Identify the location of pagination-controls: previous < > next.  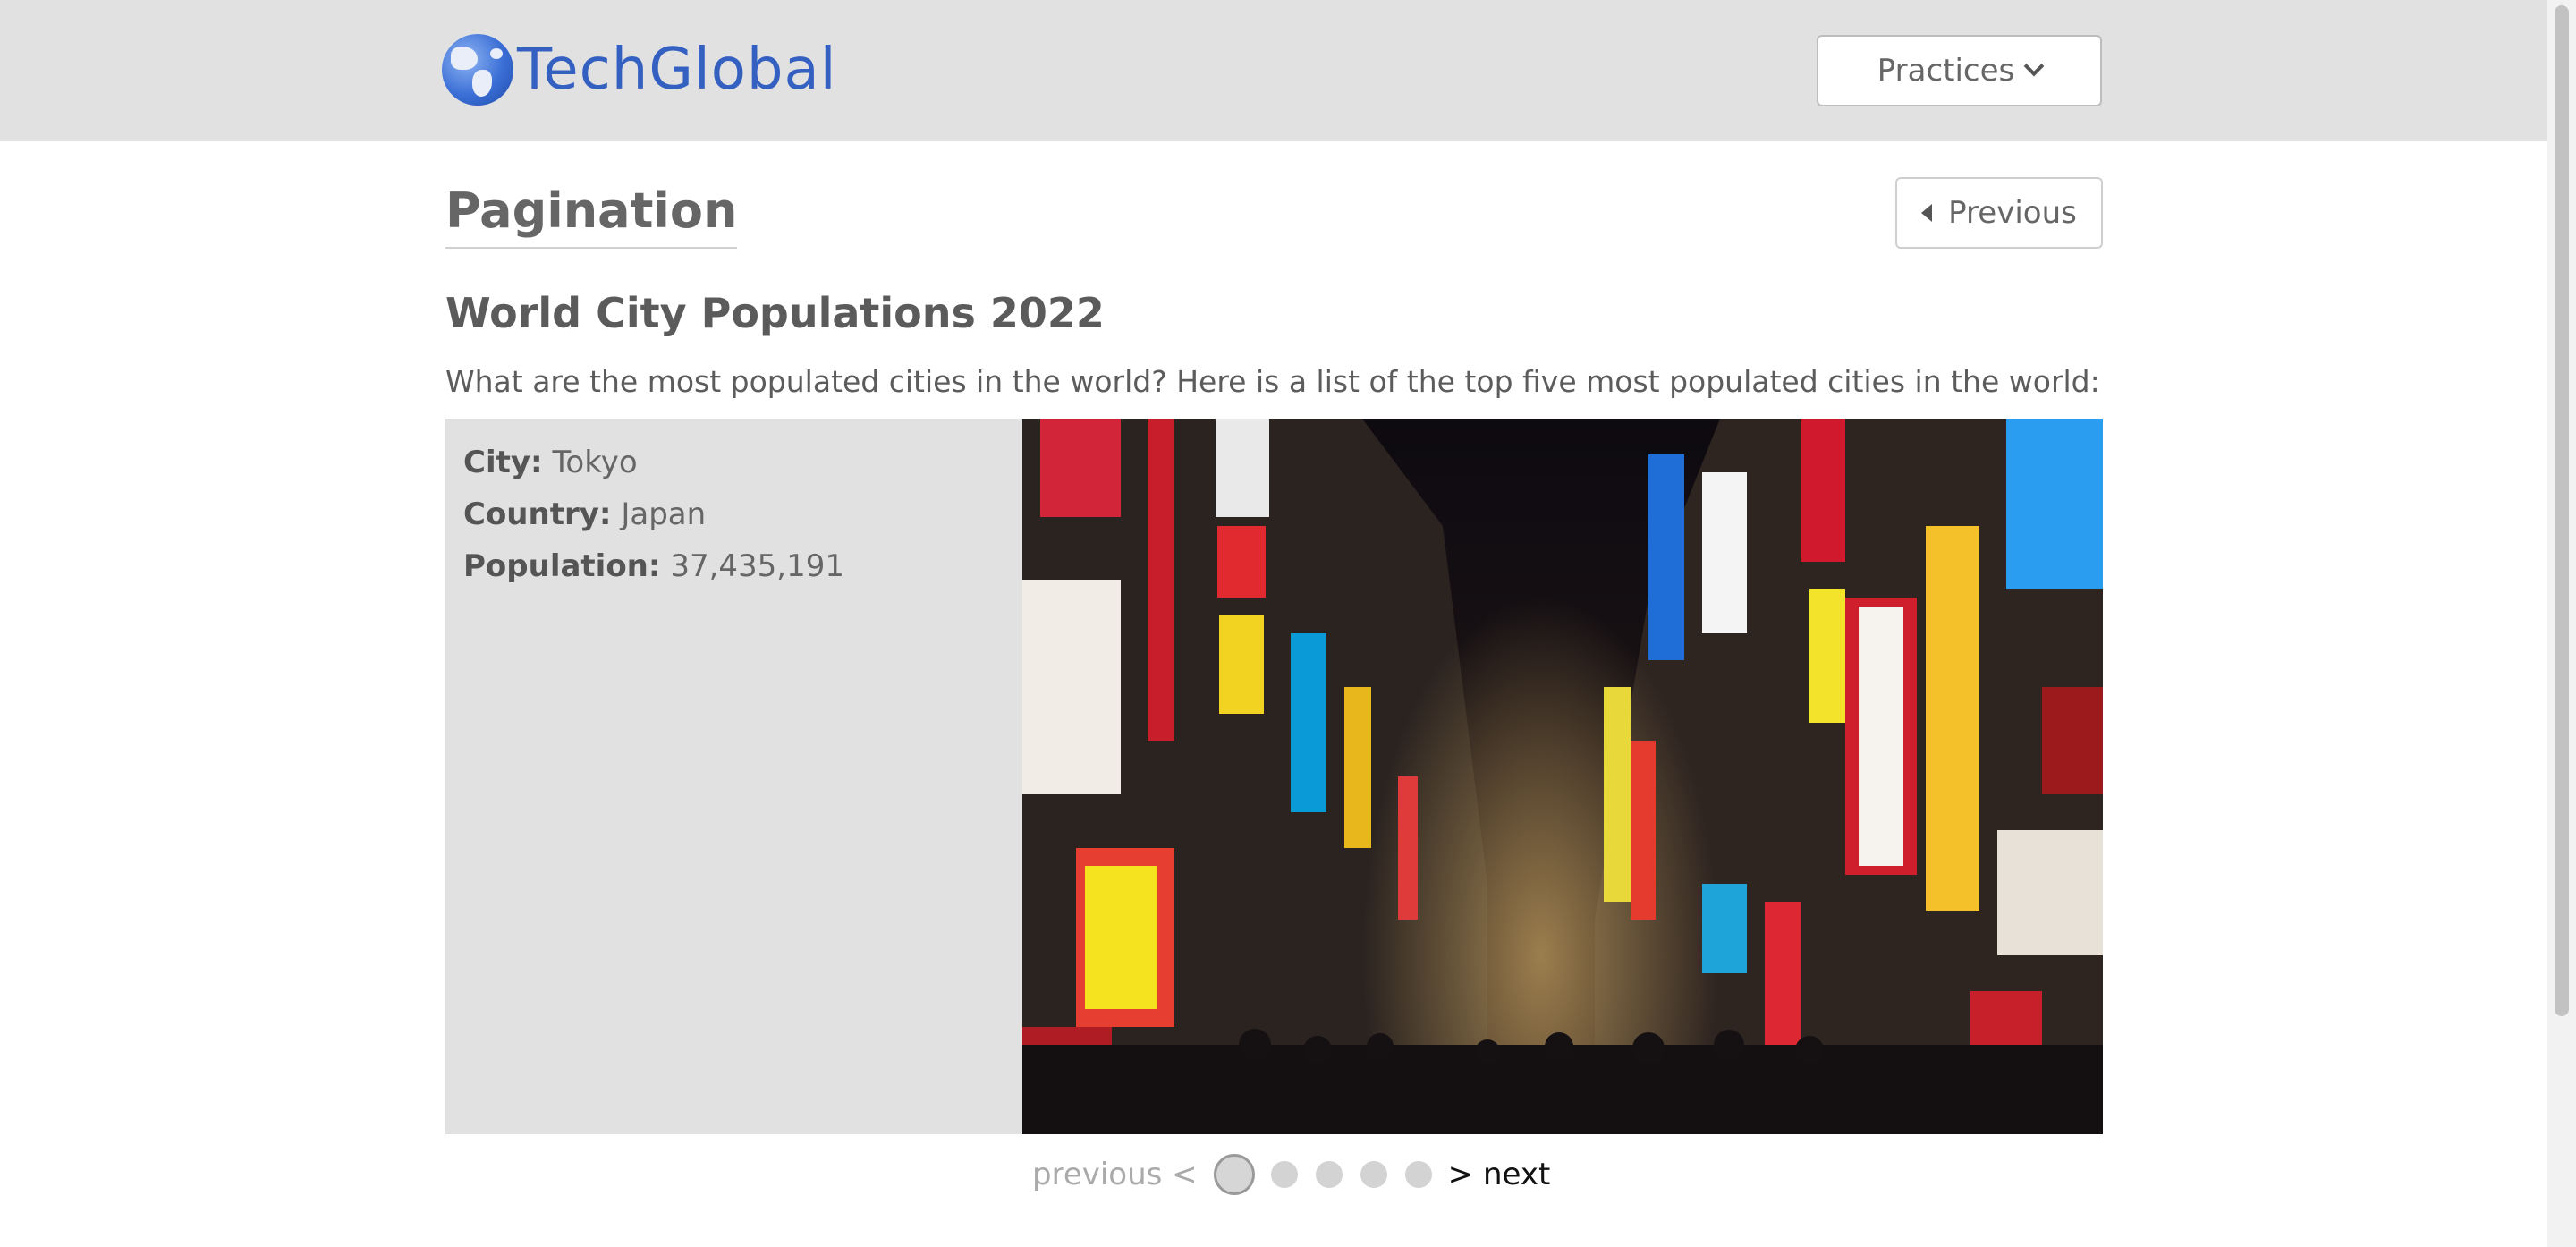
(1291, 1174).